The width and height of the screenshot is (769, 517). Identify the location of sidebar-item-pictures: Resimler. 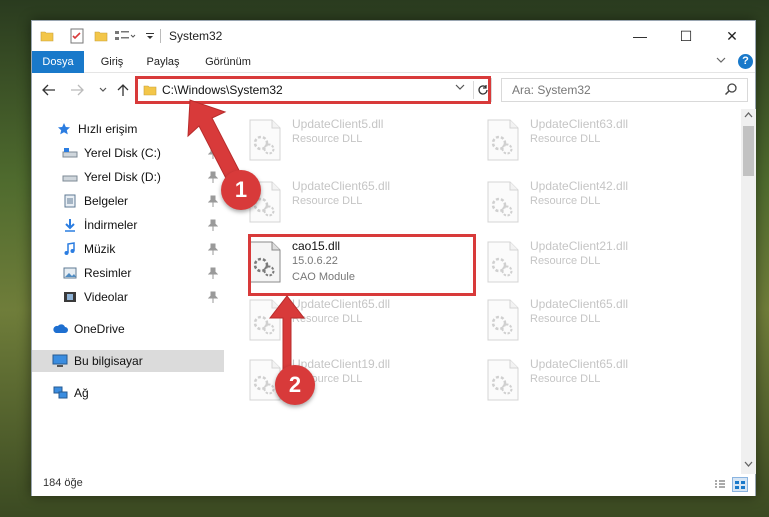
(128, 273).